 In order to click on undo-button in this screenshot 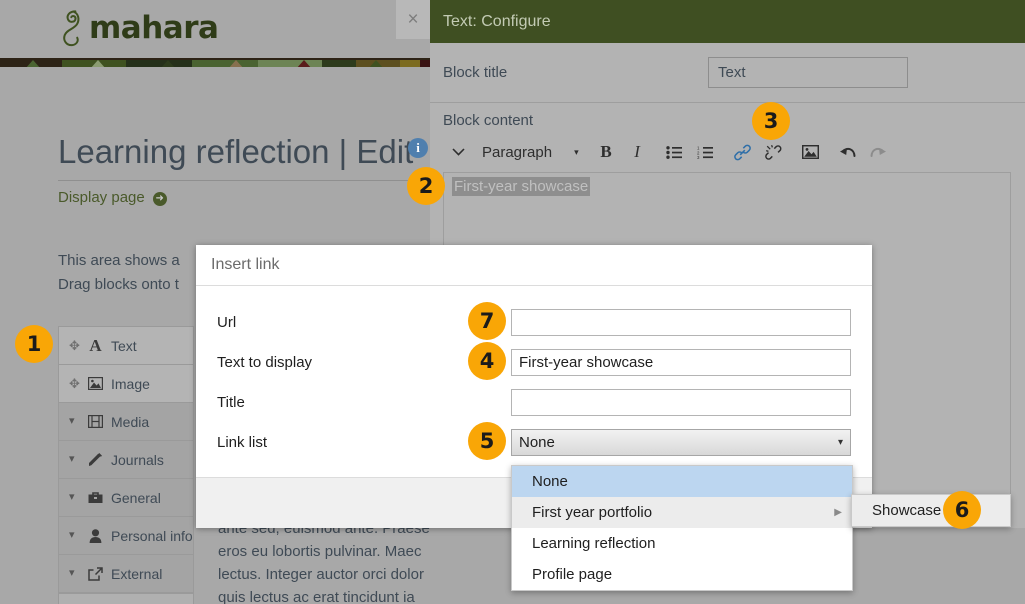, I will do `click(847, 152)`.